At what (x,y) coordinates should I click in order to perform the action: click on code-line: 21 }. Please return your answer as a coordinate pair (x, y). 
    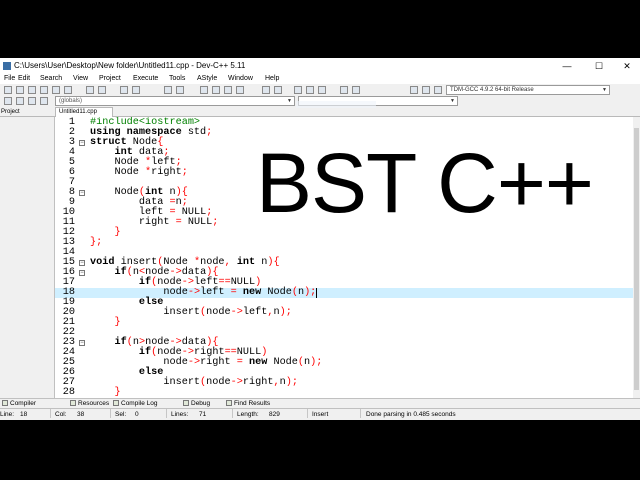
    Looking at the image, I should click on (344, 322).